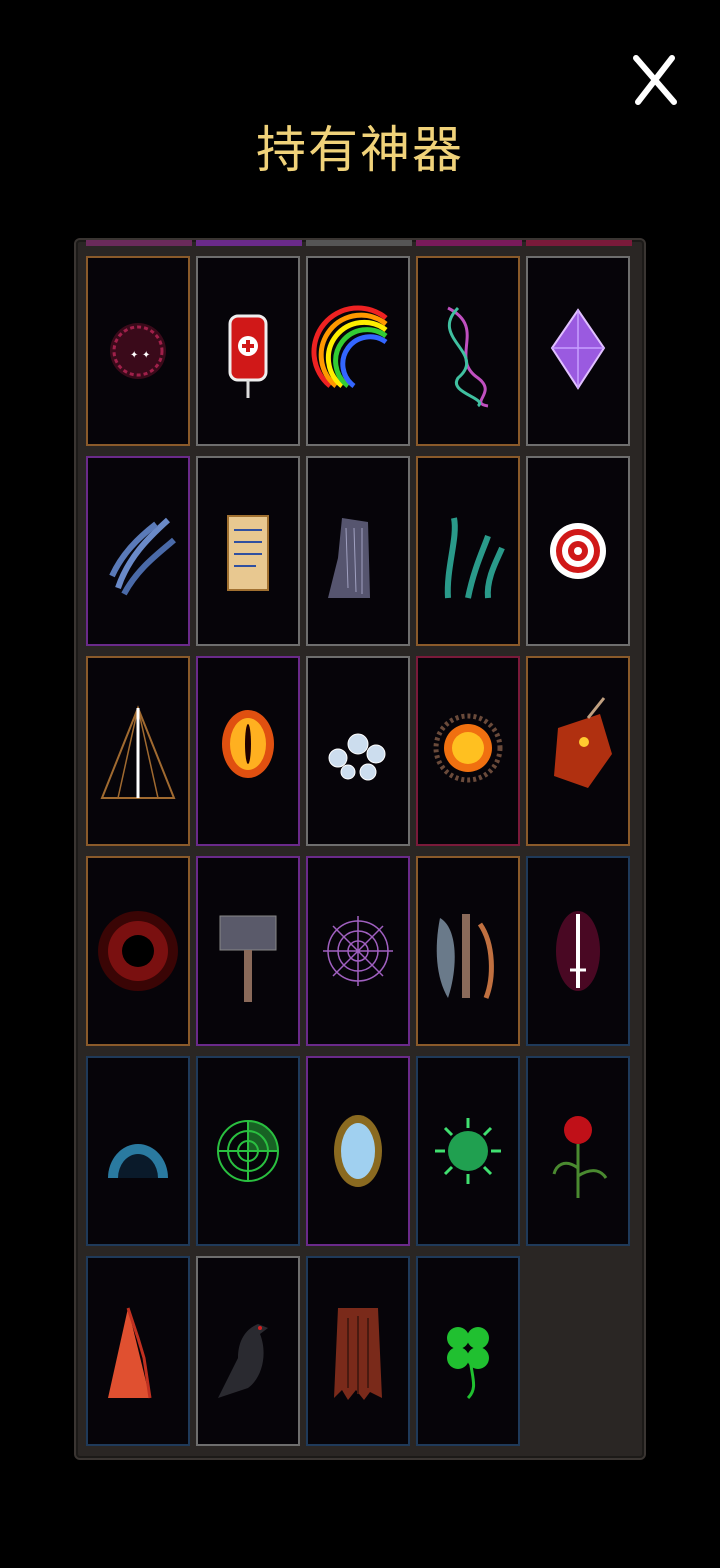  What do you see at coordinates (582, 1351) in the screenshot?
I see `empty-slot` at bounding box center [582, 1351].